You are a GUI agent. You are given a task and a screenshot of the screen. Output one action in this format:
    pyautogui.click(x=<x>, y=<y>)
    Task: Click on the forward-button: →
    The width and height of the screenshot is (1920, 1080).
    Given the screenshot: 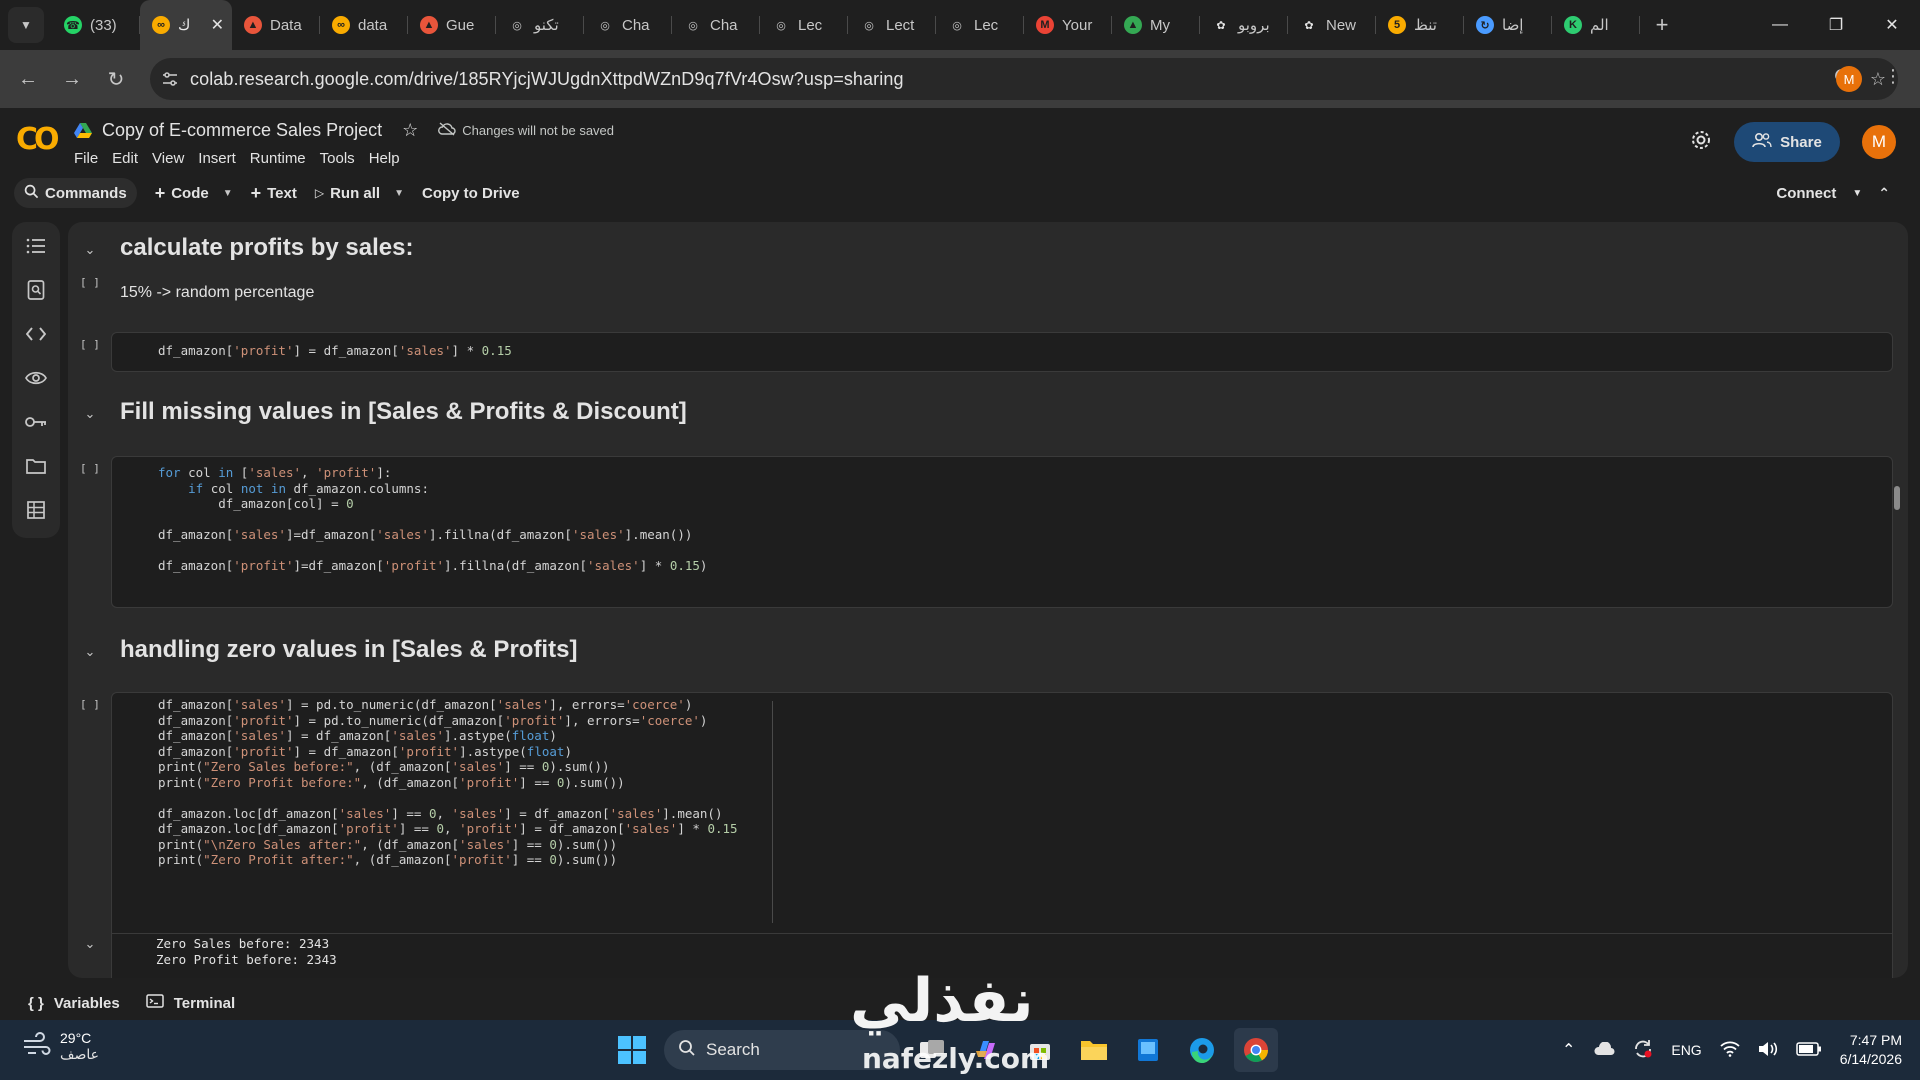 What is the action you would take?
    pyautogui.click(x=72, y=79)
    